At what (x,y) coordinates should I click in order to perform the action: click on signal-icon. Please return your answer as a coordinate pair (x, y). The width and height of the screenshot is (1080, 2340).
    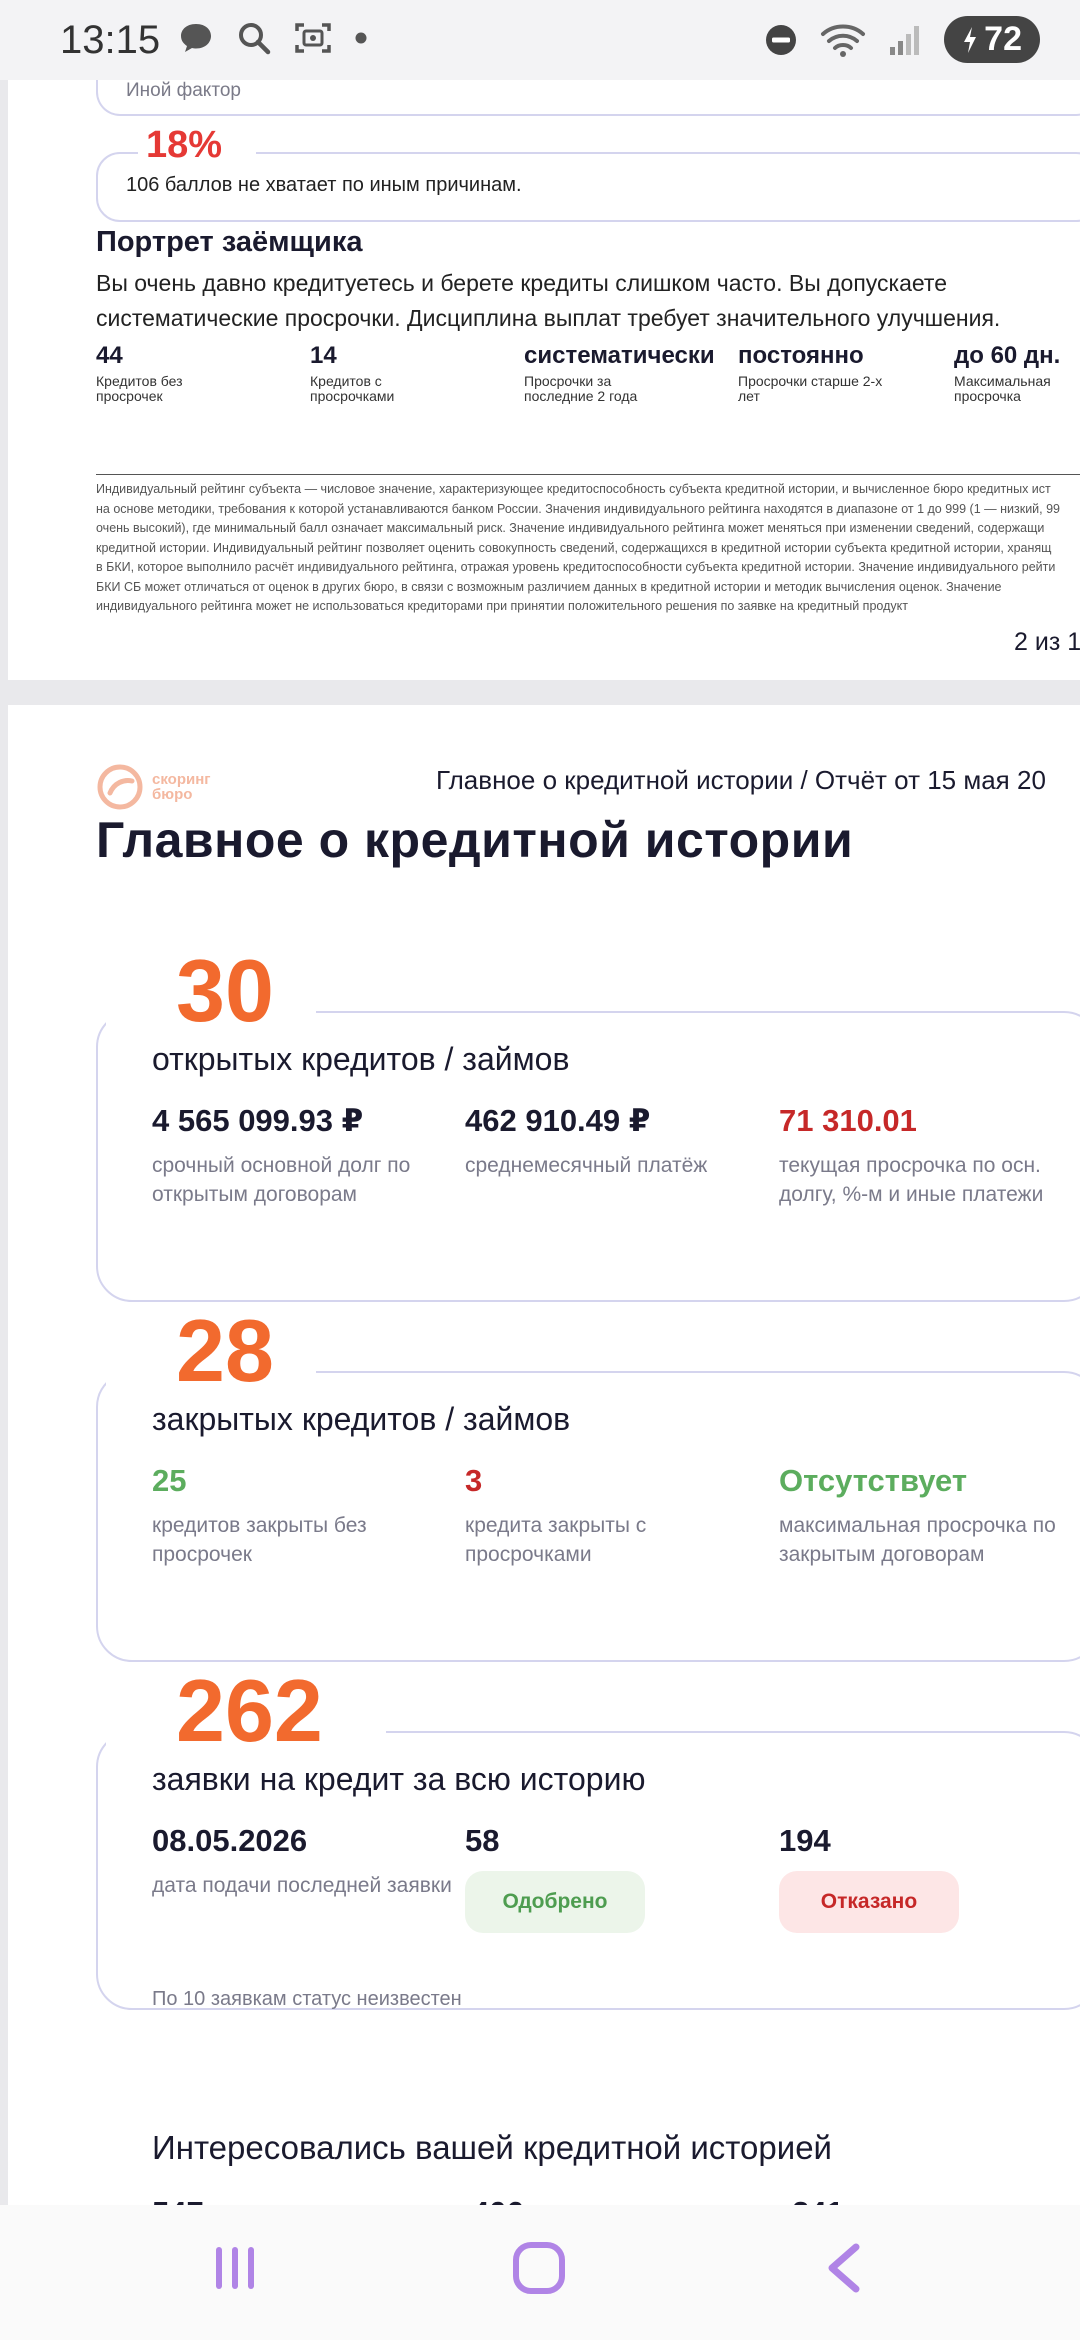
    Looking at the image, I should click on (905, 40).